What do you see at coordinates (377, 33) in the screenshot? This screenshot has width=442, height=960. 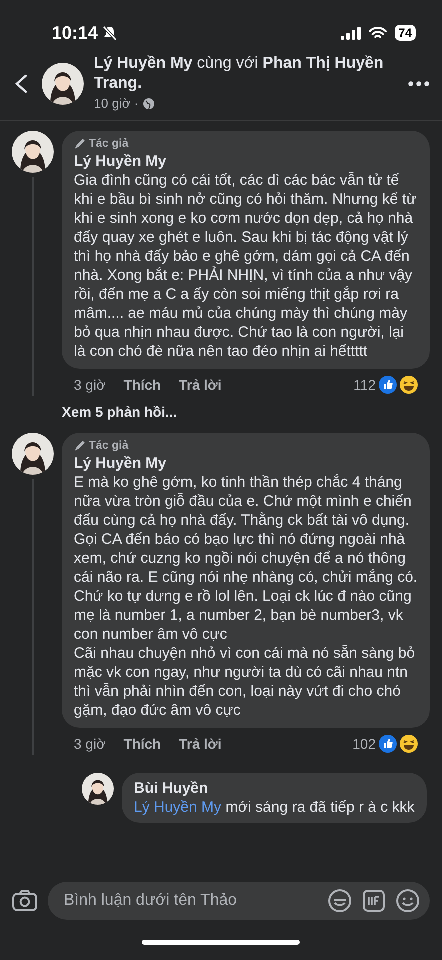 I see `wifi-icon` at bounding box center [377, 33].